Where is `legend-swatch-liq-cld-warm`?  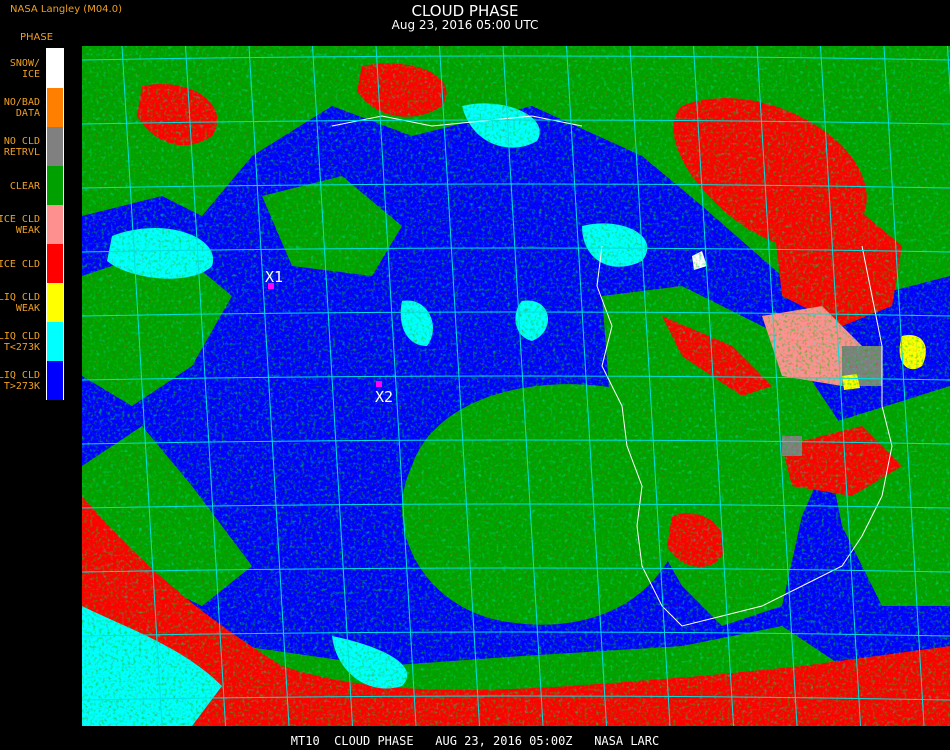
legend-swatch-liq-cld-warm is located at coordinates (55, 380).